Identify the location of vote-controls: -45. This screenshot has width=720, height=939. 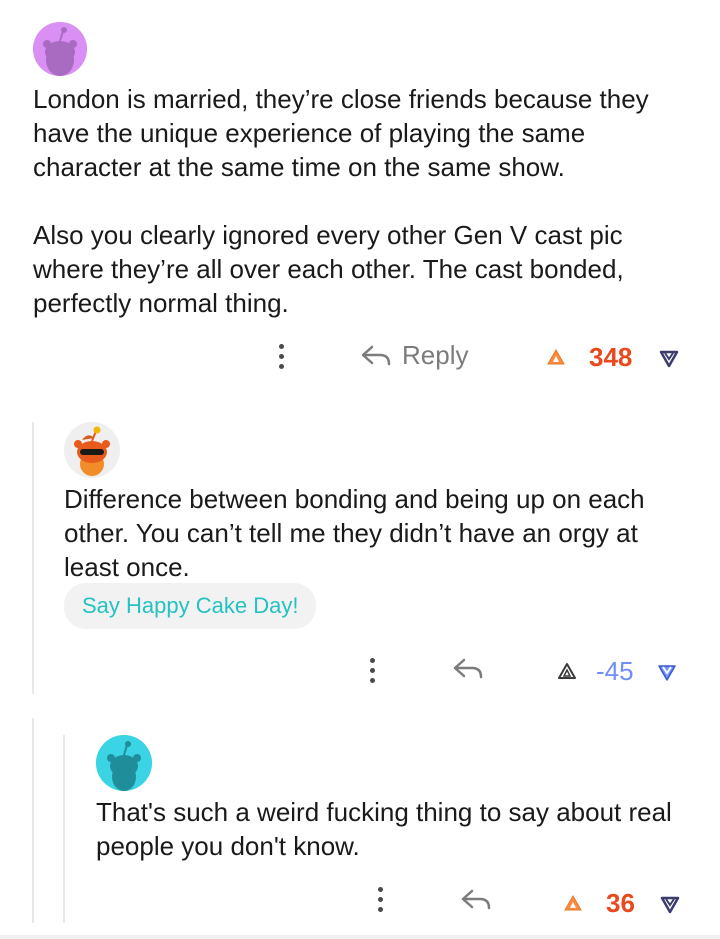
(617, 671).